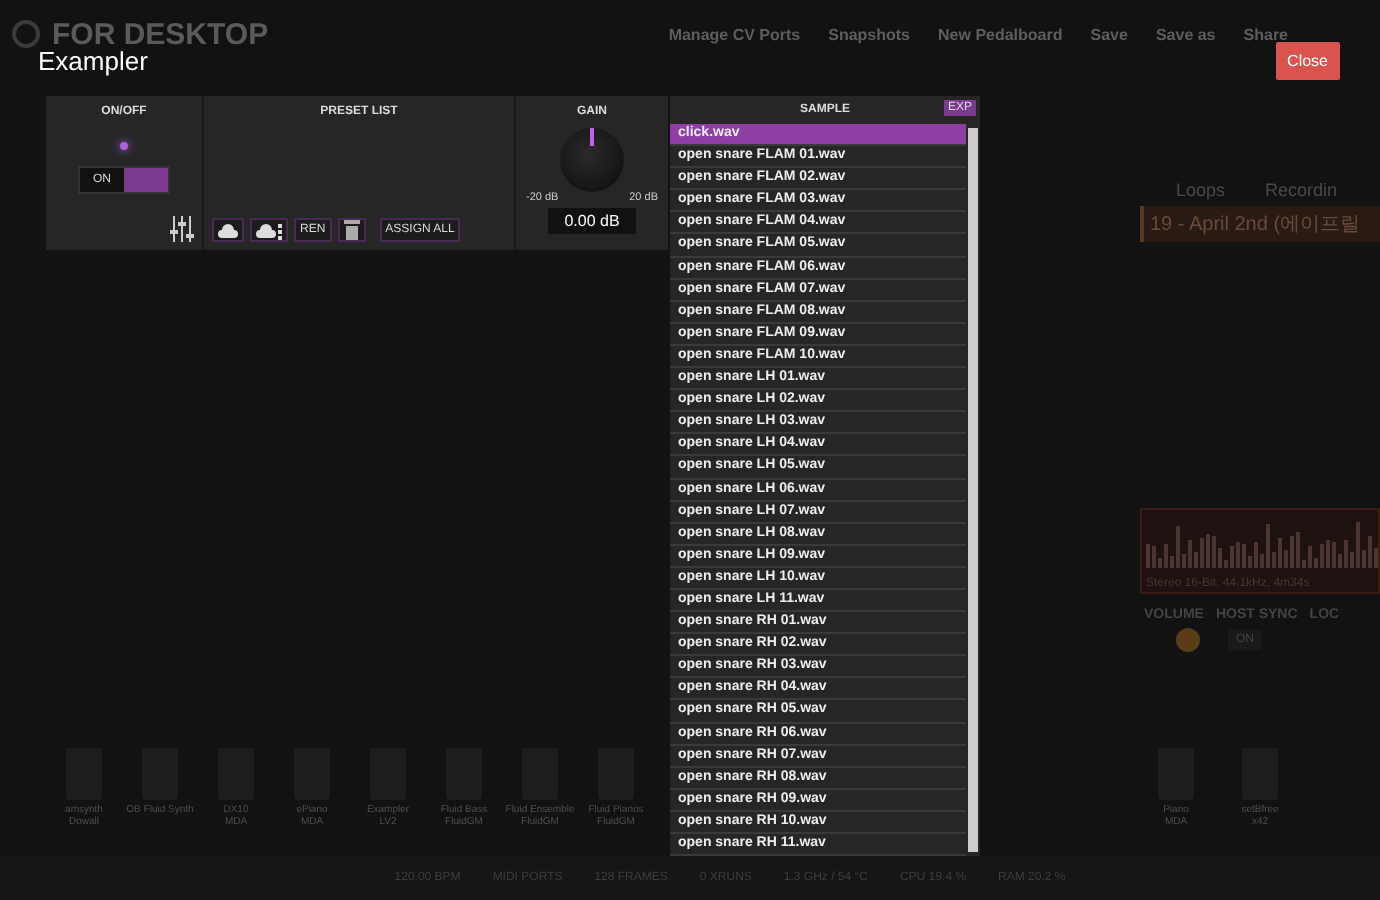  Describe the element at coordinates (182, 229) in the screenshot. I see `sliders-icon` at that location.